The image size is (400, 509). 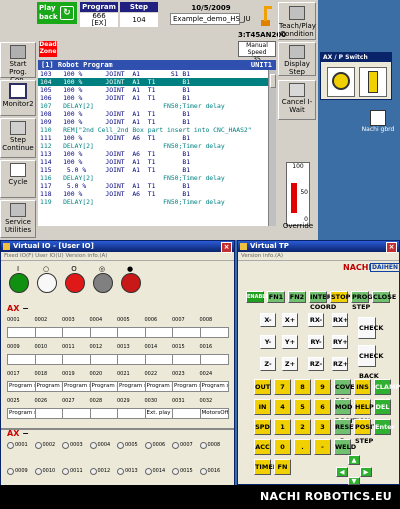 What do you see at coordinates (103, 279) in the screenshot?
I see `io-lamp: ◎` at bounding box center [103, 279].